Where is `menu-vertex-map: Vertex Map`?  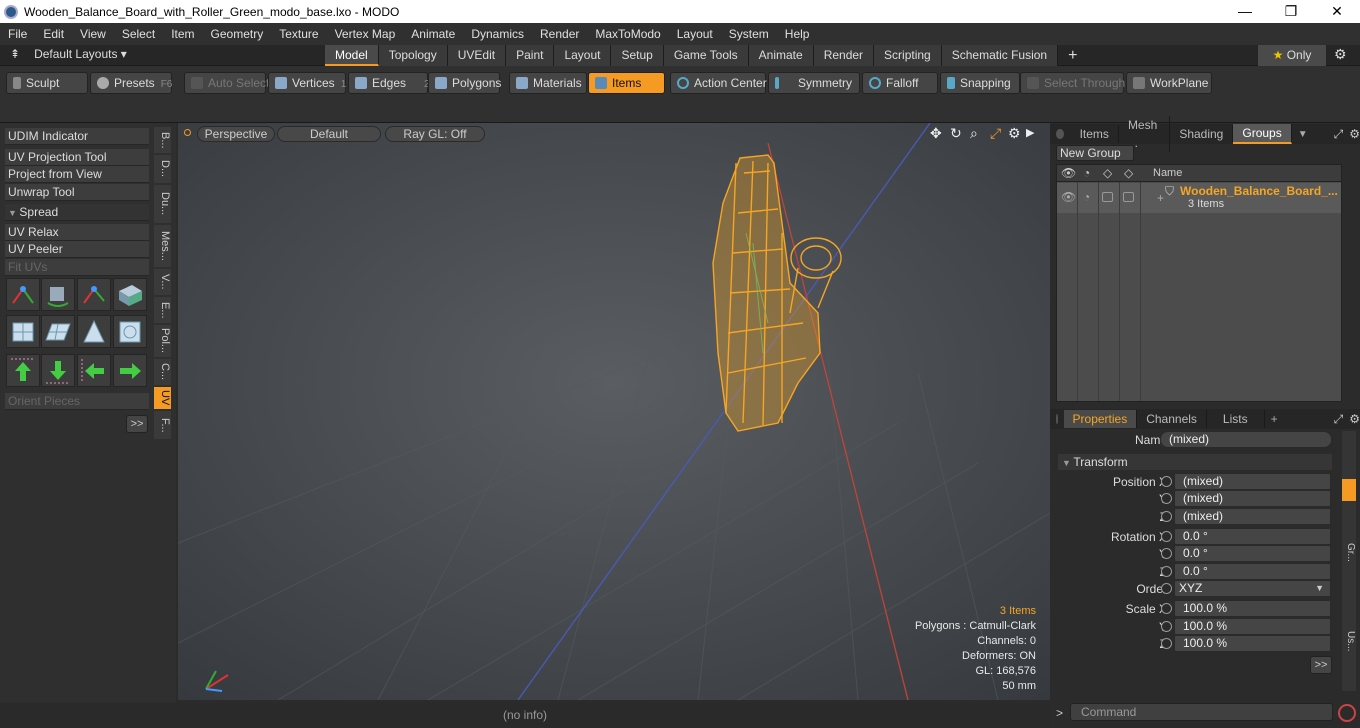 menu-vertex-map: Vertex Map is located at coordinates (365, 34).